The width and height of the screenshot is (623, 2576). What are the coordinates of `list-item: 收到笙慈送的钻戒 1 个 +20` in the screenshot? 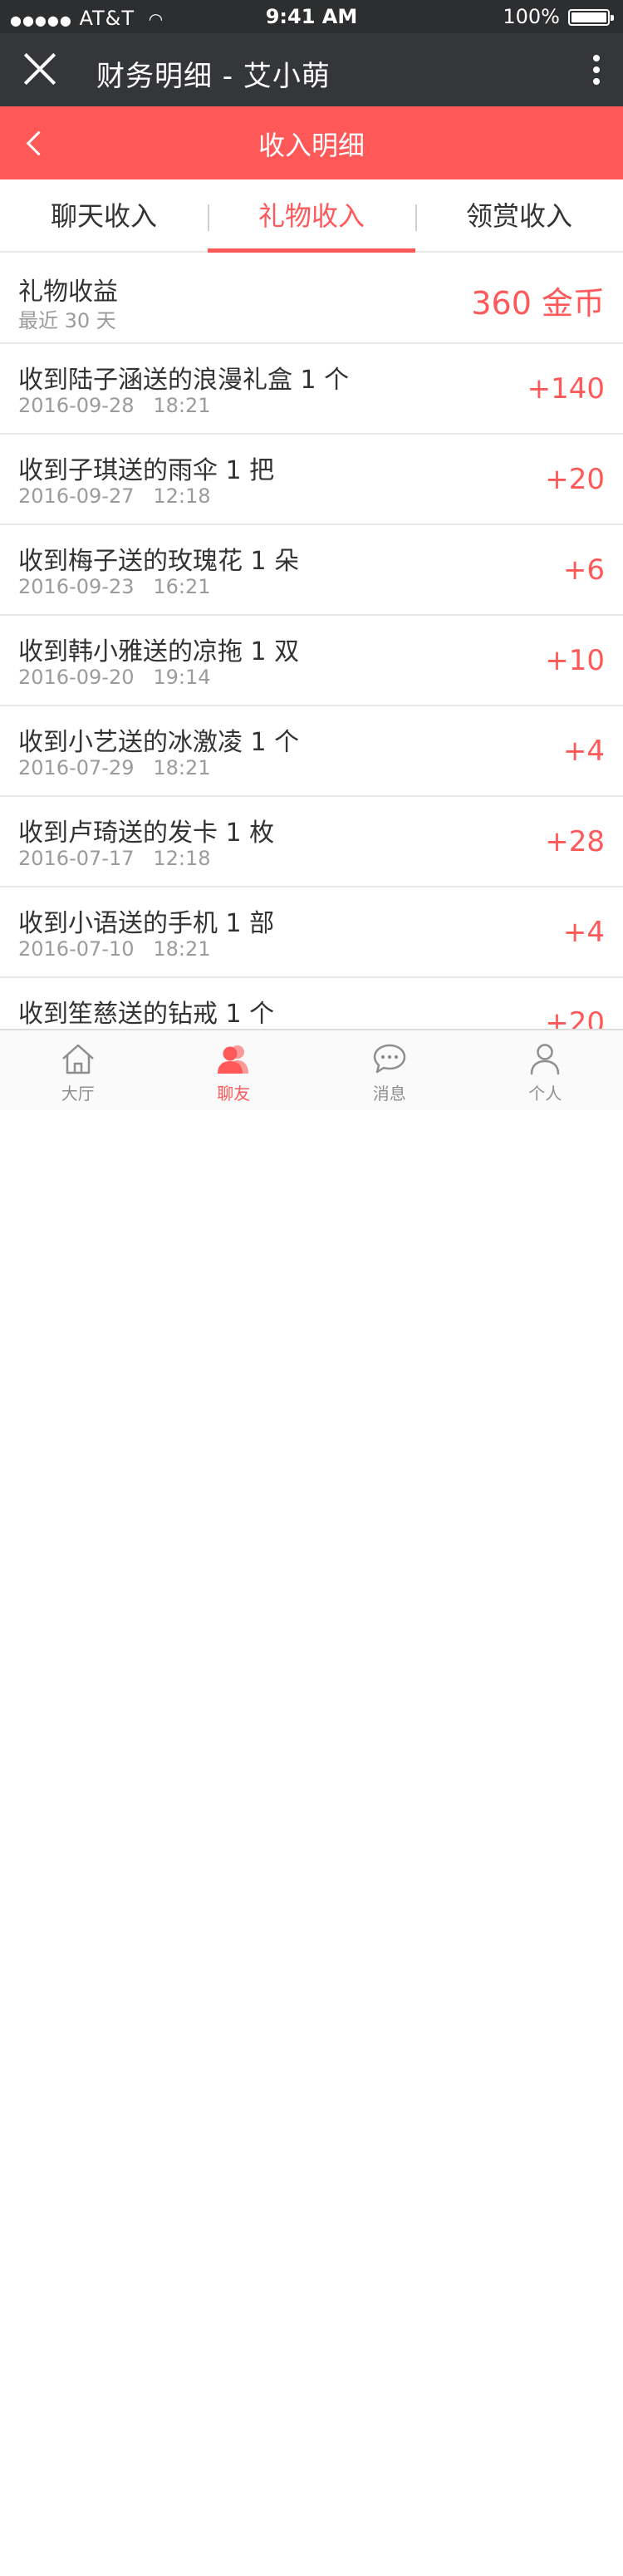 It's located at (311, 1003).